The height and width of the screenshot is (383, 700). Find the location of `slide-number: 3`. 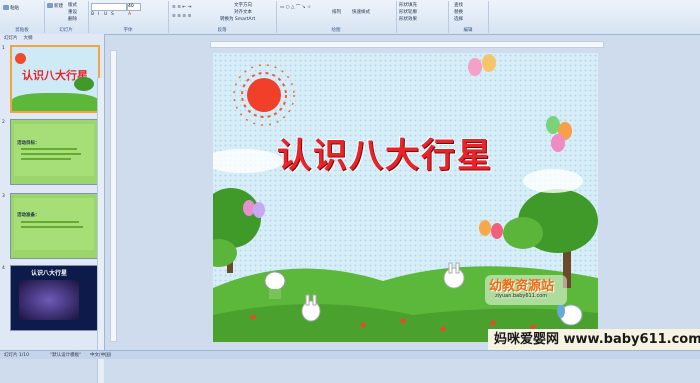

slide-number: 3 is located at coordinates (3, 196).